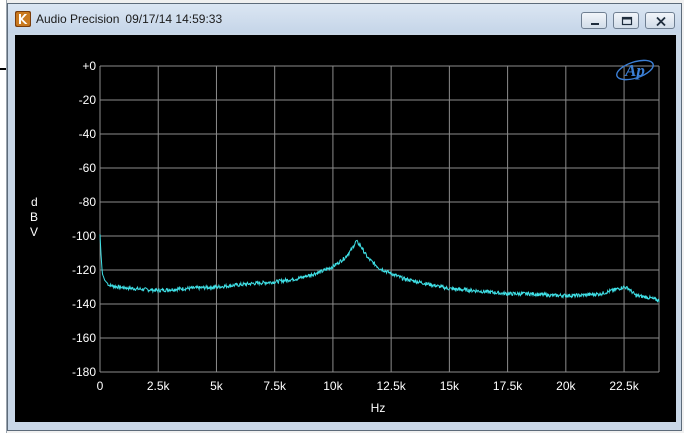 The image size is (684, 433). I want to click on ap-logo: Ap, so click(635, 70).